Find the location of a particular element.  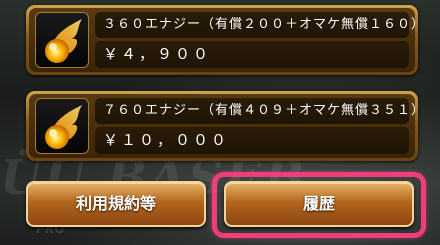

product-price: ￥１０，０００ is located at coordinates (252, 140).